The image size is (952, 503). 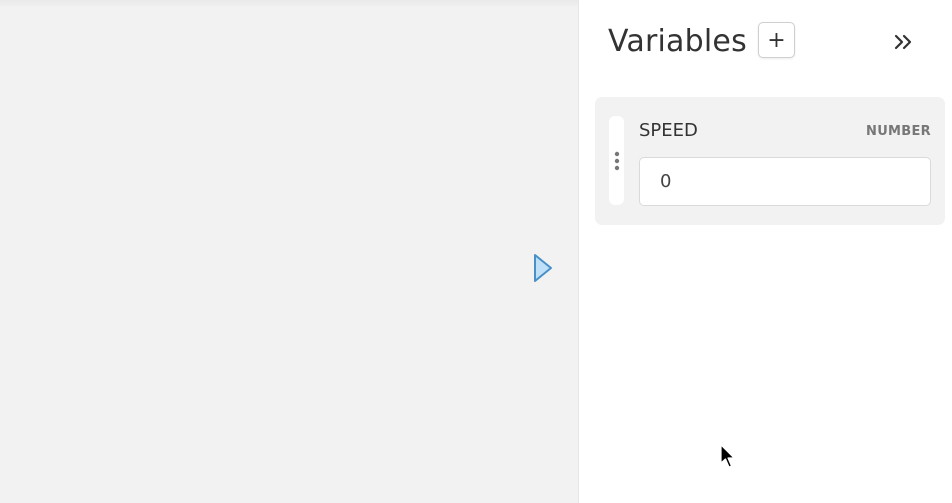 I want to click on vertical-dots-icon, so click(x=616, y=160).